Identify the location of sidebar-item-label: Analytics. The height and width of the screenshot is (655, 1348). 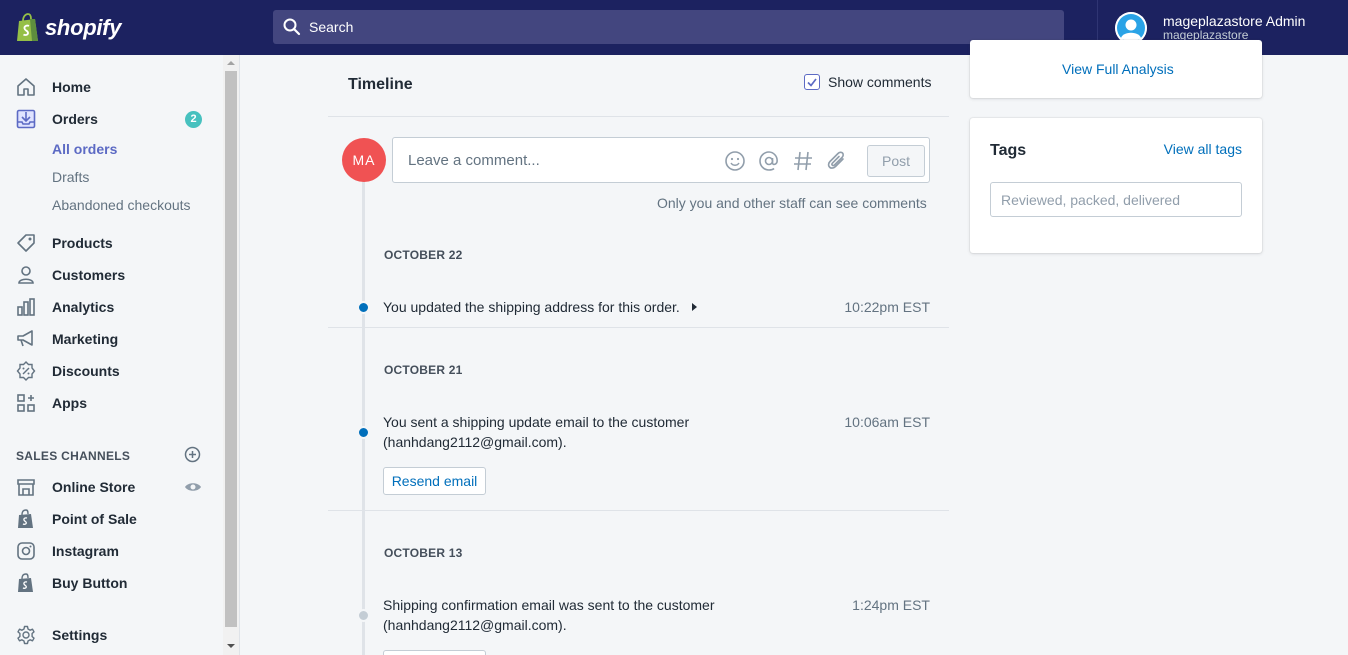
(83, 307).